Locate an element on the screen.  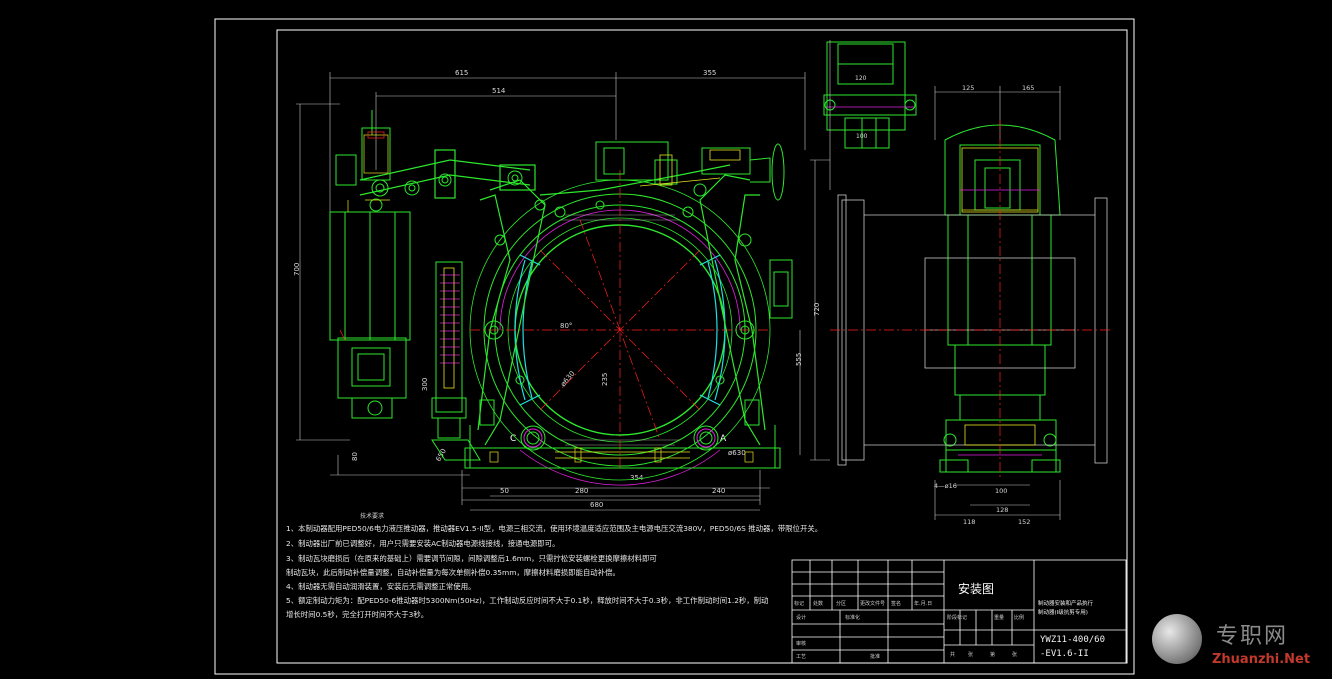
dim-280: 280 is located at coordinates (581, 491).